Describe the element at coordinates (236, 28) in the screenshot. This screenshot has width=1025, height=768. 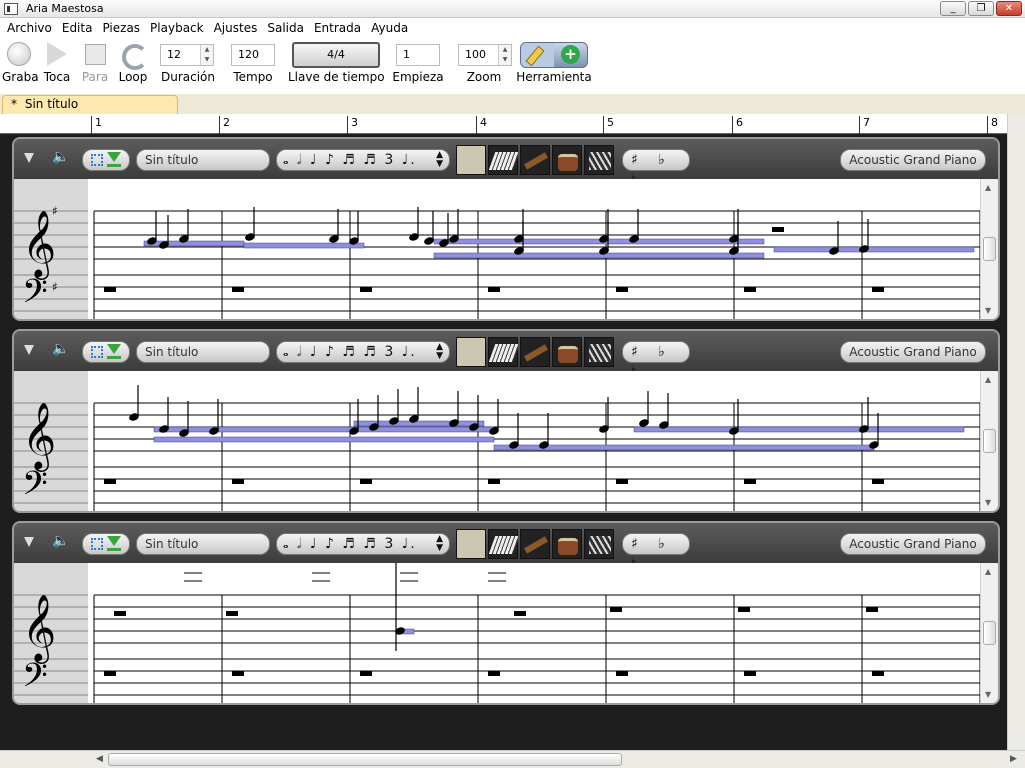
I see `menu-ajustes: Ajustes` at that location.